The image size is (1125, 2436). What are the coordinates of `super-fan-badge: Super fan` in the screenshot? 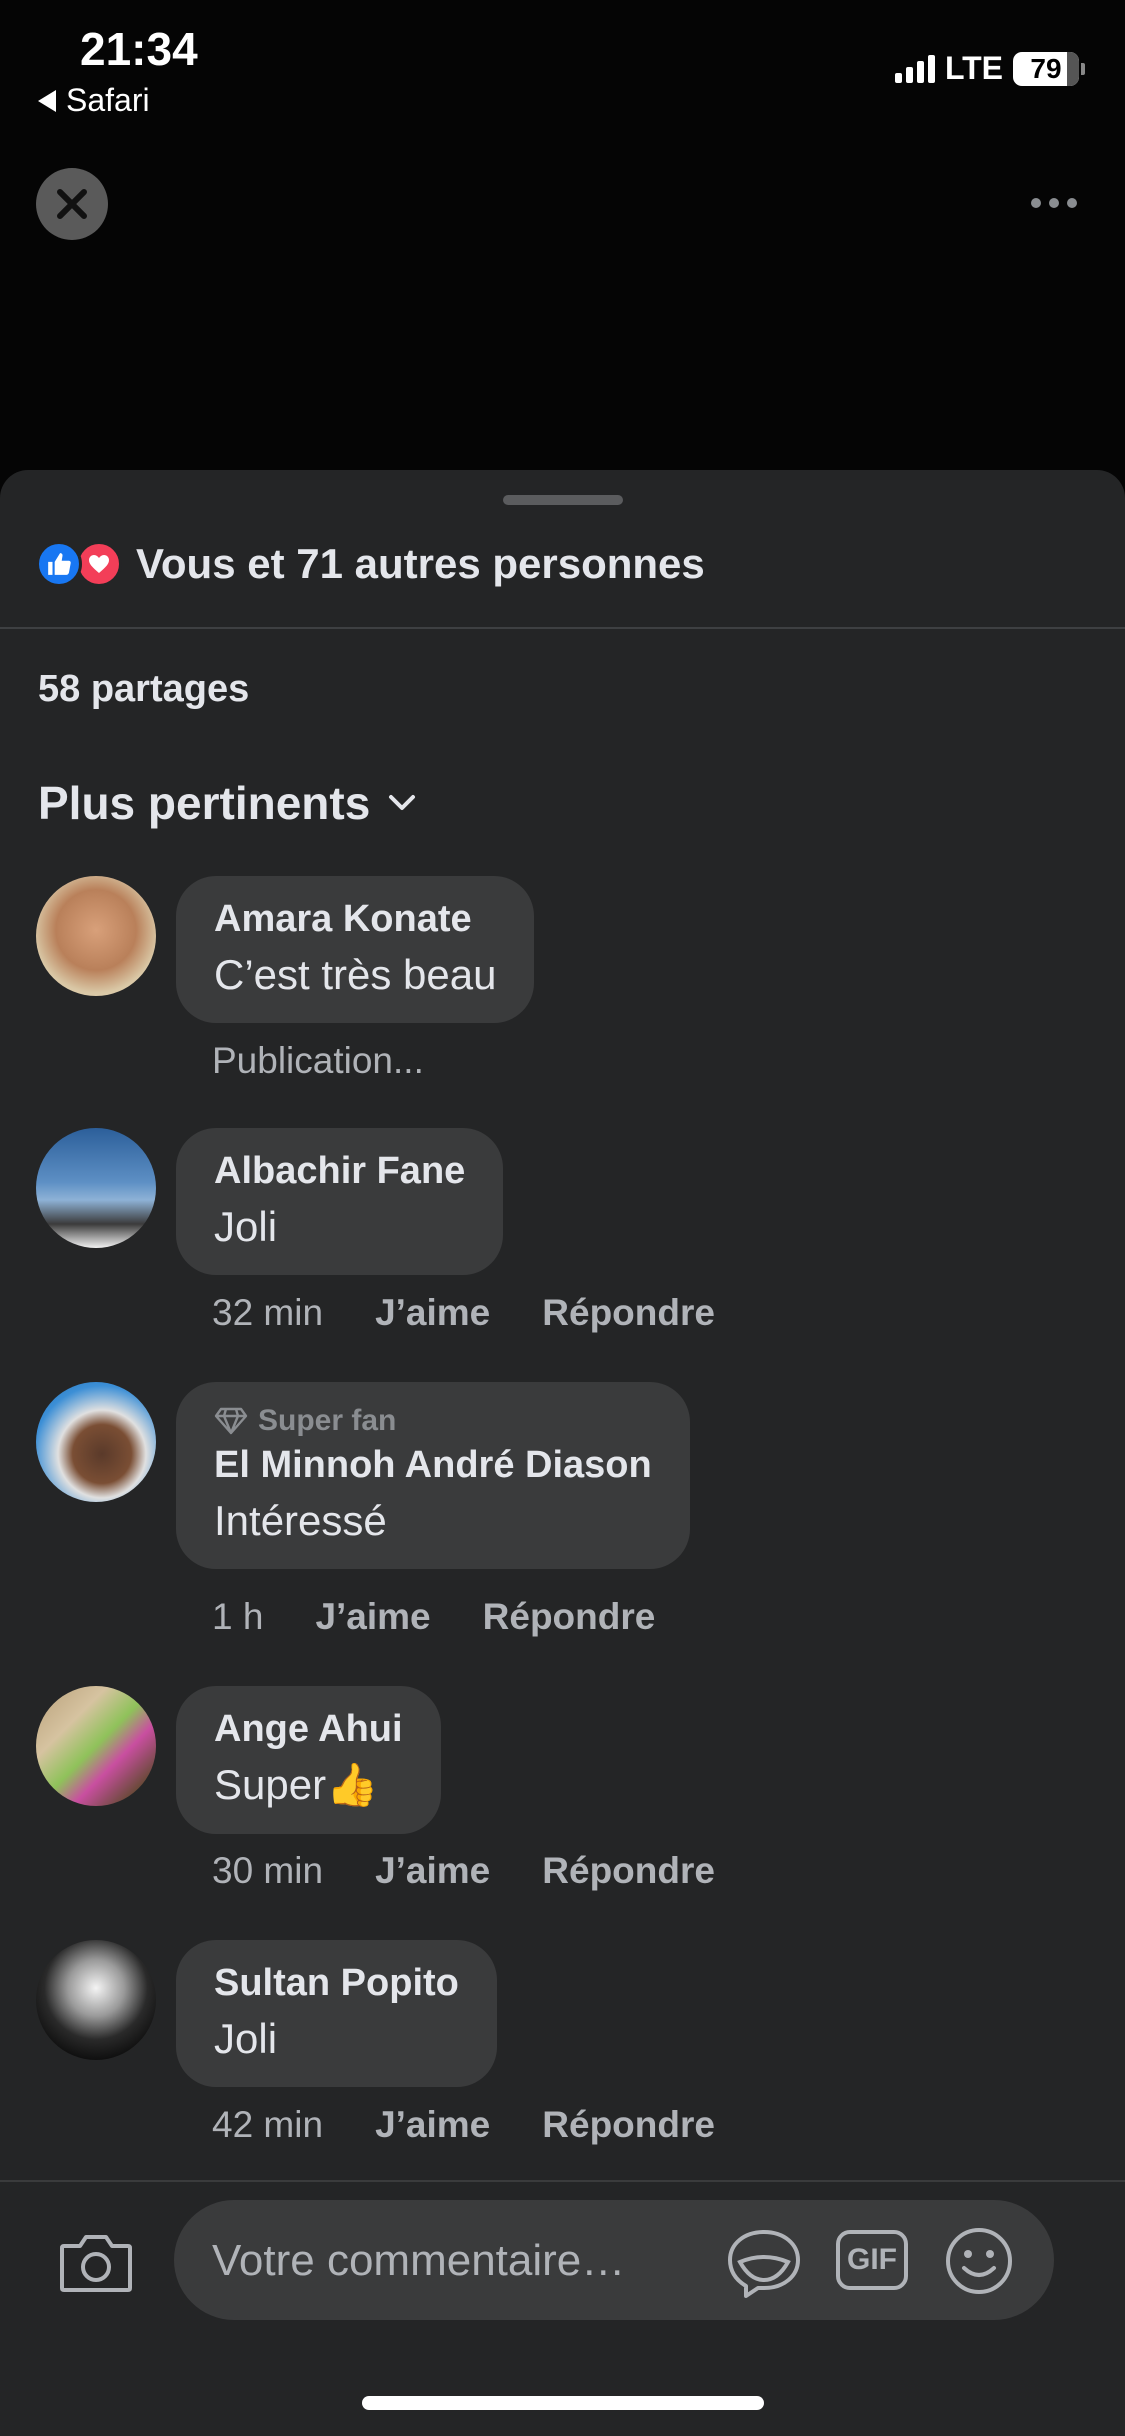 It's located at (433, 1421).